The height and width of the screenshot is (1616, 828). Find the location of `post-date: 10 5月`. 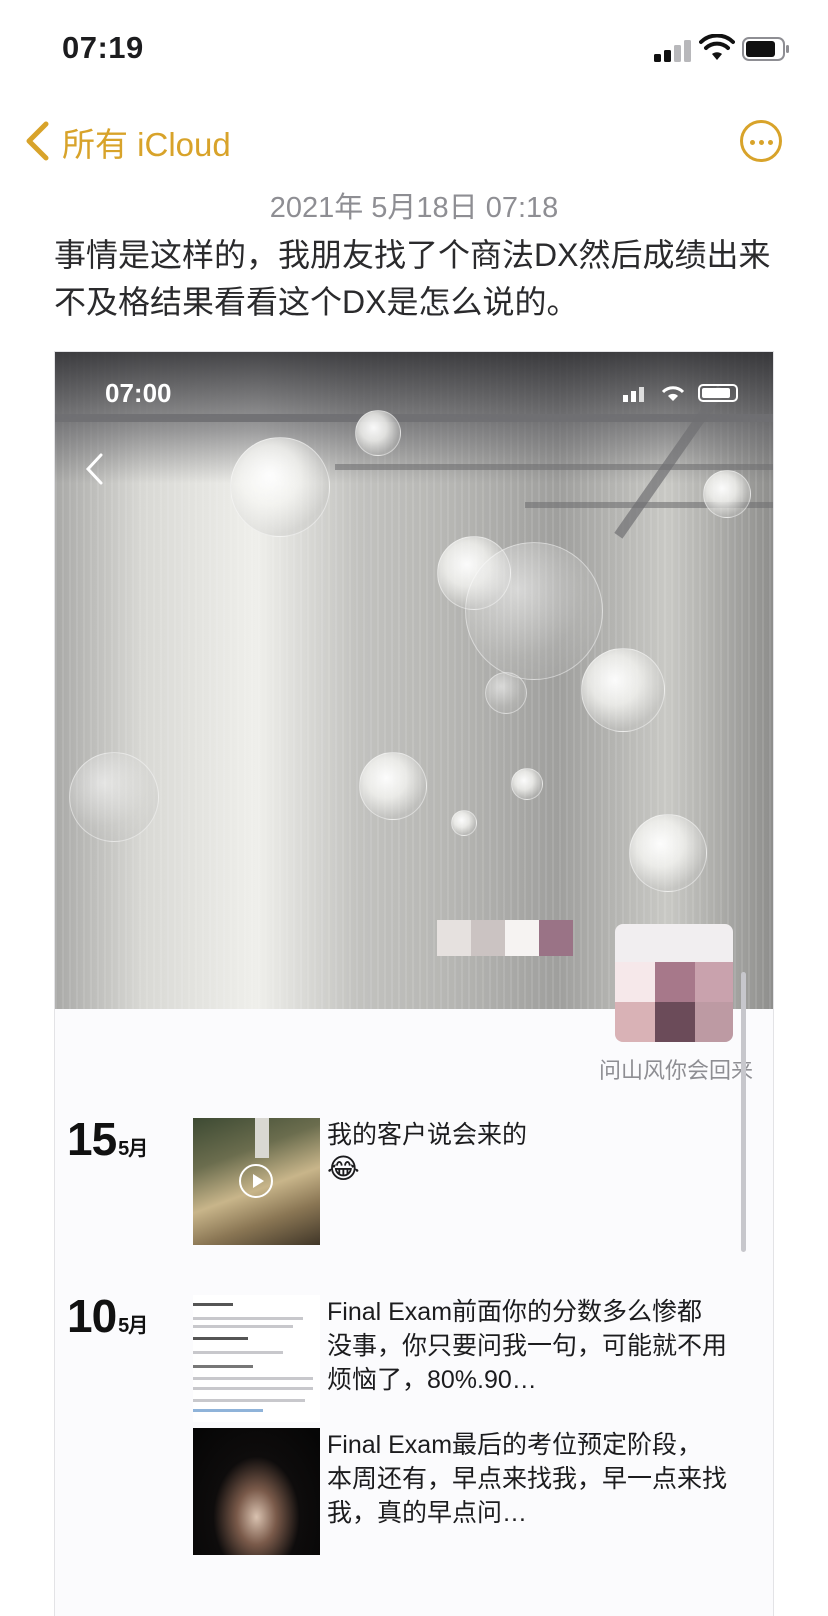

post-date: 10 5月 is located at coordinates (107, 1316).